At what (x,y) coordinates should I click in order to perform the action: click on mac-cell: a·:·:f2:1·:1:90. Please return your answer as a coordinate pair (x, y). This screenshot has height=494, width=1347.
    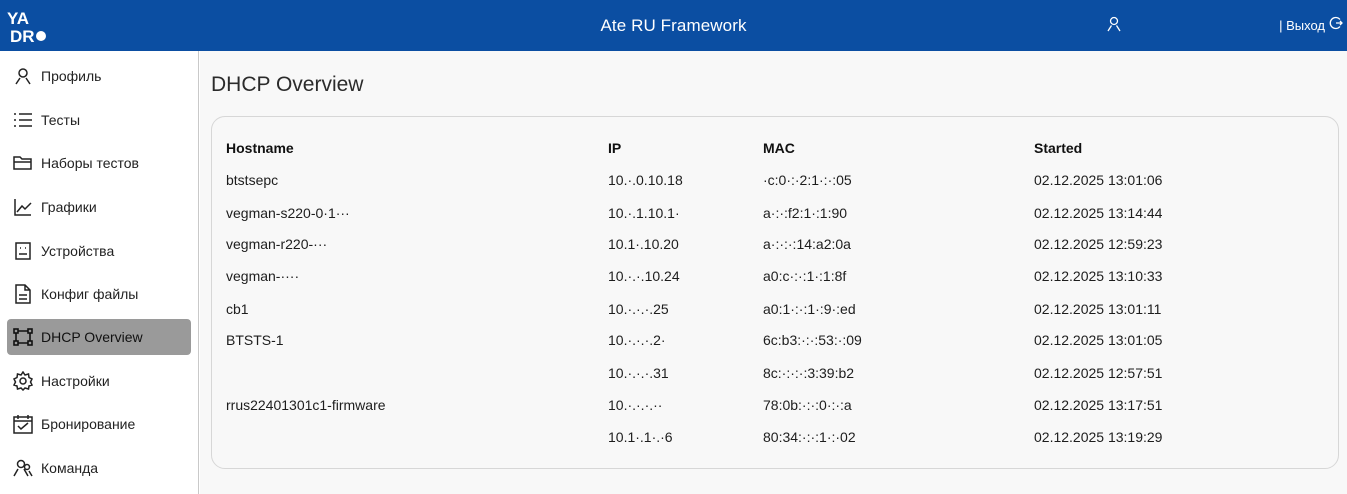
    Looking at the image, I should click on (805, 213).